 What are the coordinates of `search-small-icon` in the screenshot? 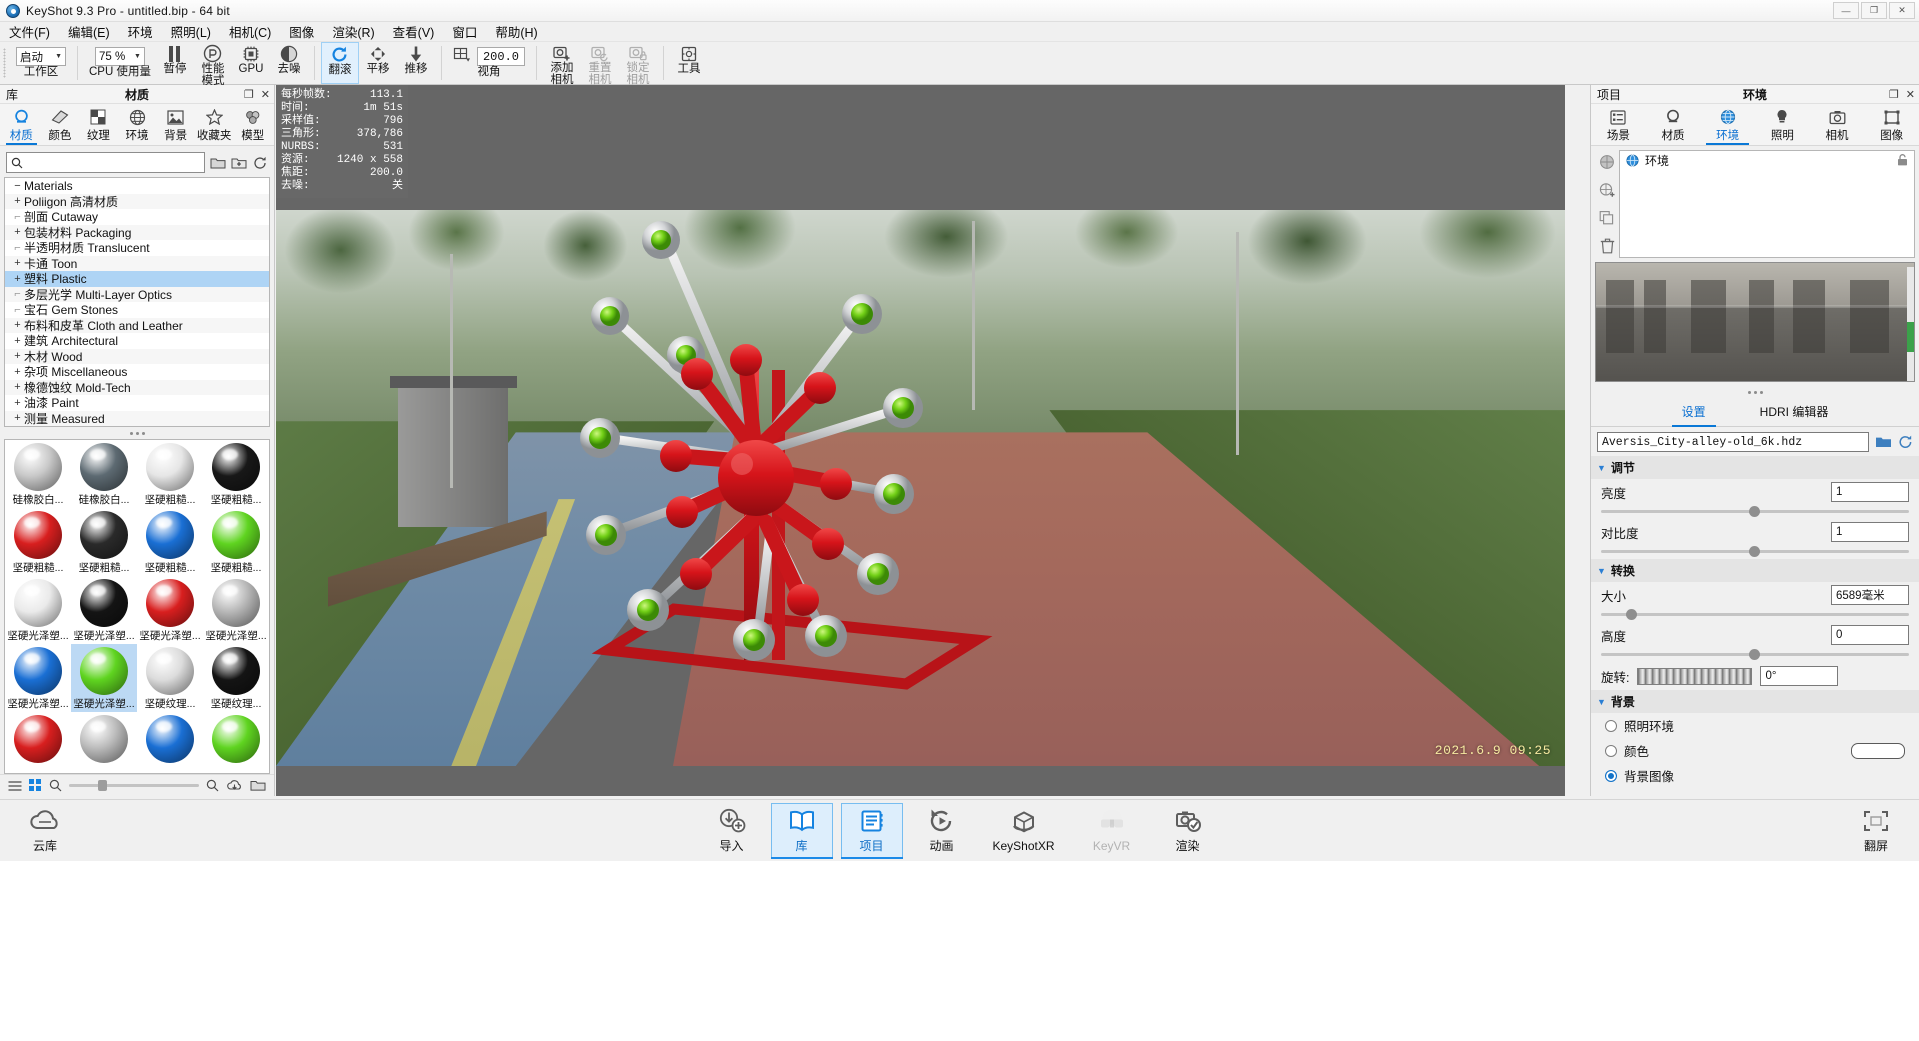 It's located at (212, 785).